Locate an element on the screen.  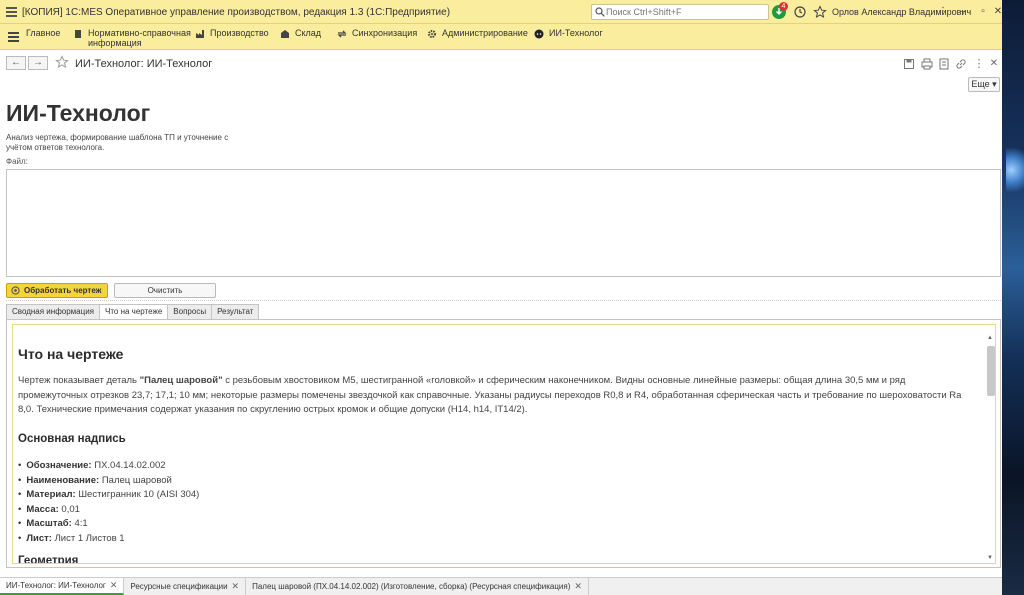
open-window-tab: ИИ-Технолог: ИИ-Технолог ✕ is located at coordinates (62, 586).